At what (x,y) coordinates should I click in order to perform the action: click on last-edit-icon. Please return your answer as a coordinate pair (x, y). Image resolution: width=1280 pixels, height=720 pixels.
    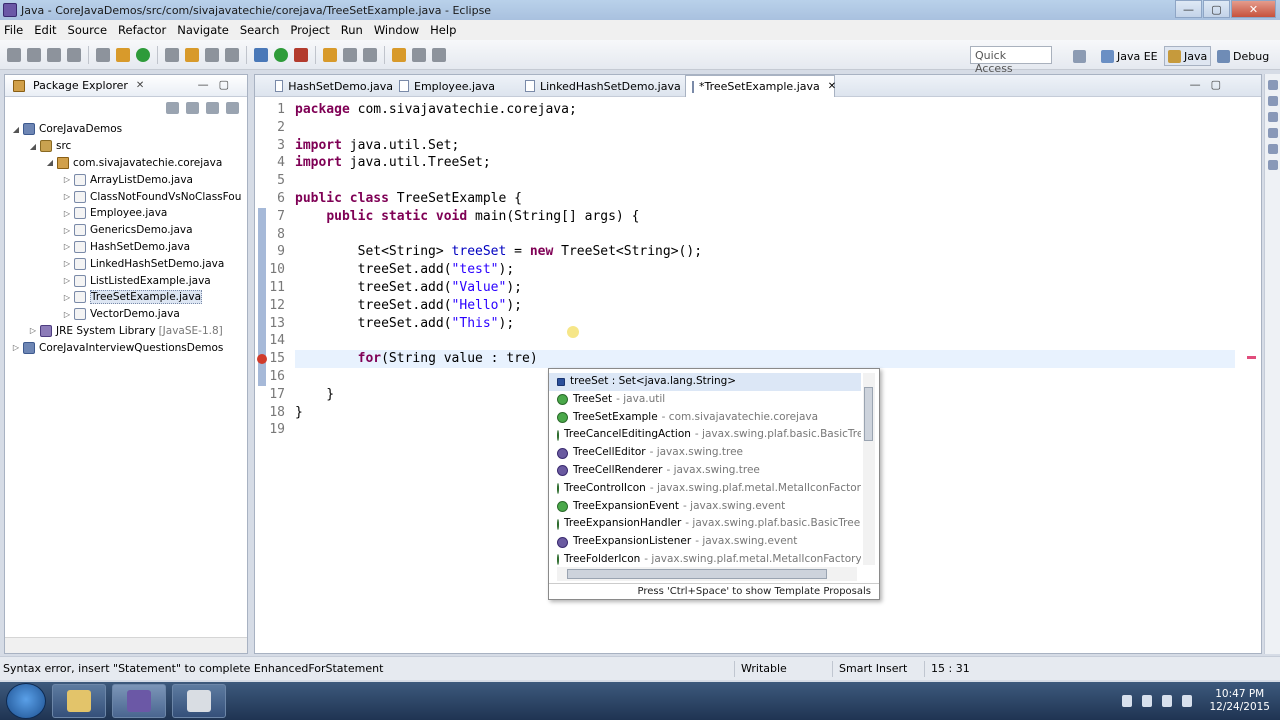
    Looking at the image, I should click on (399, 54).